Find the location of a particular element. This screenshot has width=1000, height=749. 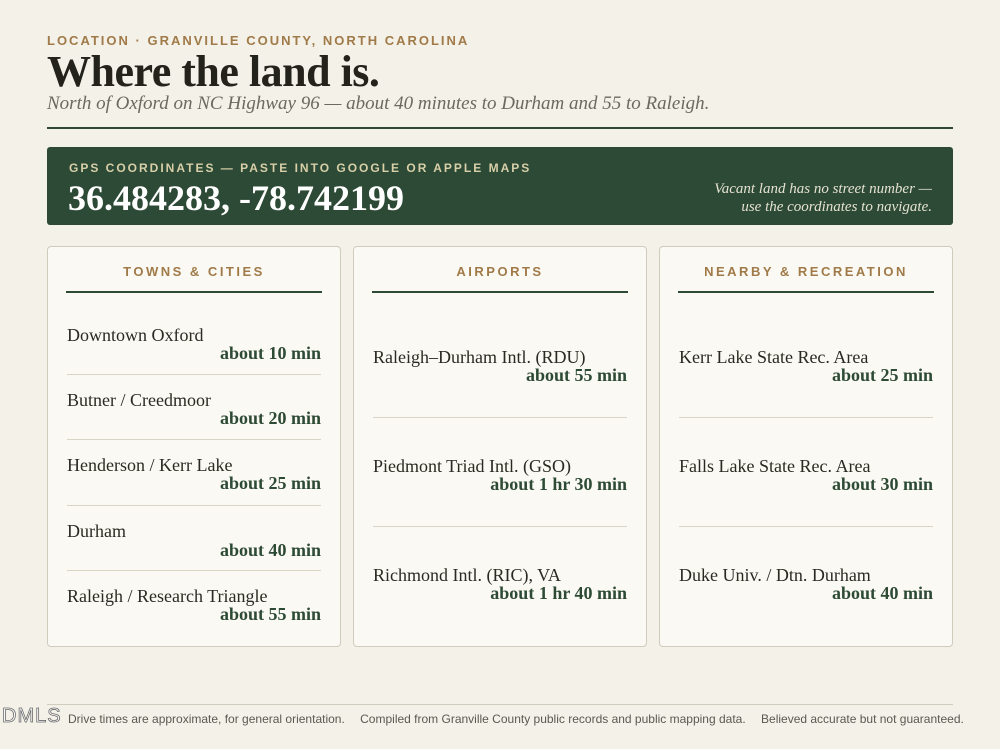

place-name: Falls Lake State Rec. Area is located at coordinates (775, 466).